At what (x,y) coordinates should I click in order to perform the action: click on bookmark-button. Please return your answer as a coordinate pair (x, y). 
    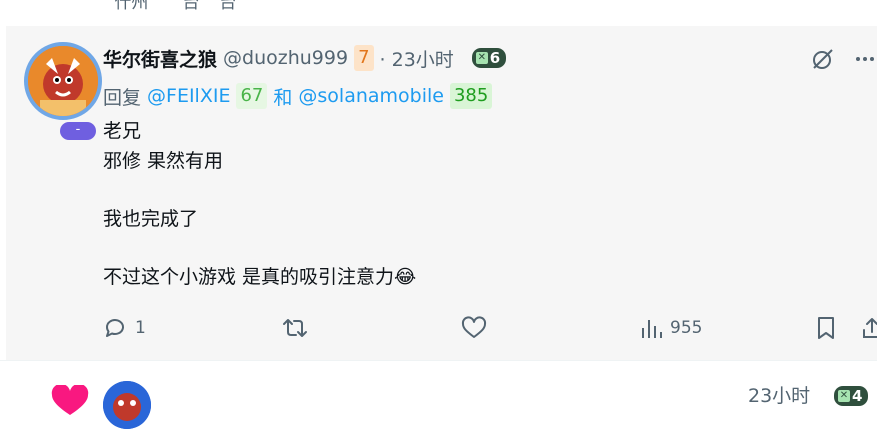
    Looking at the image, I should click on (826, 328).